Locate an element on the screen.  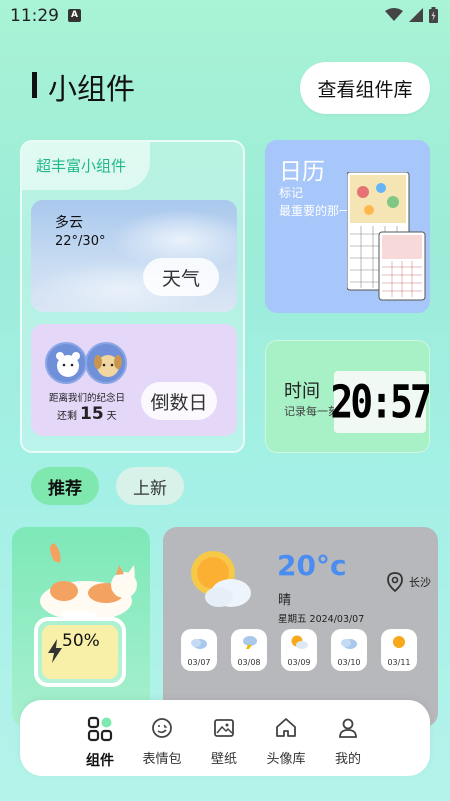
countdown-prefix: 还剩 is located at coordinates (67, 416).